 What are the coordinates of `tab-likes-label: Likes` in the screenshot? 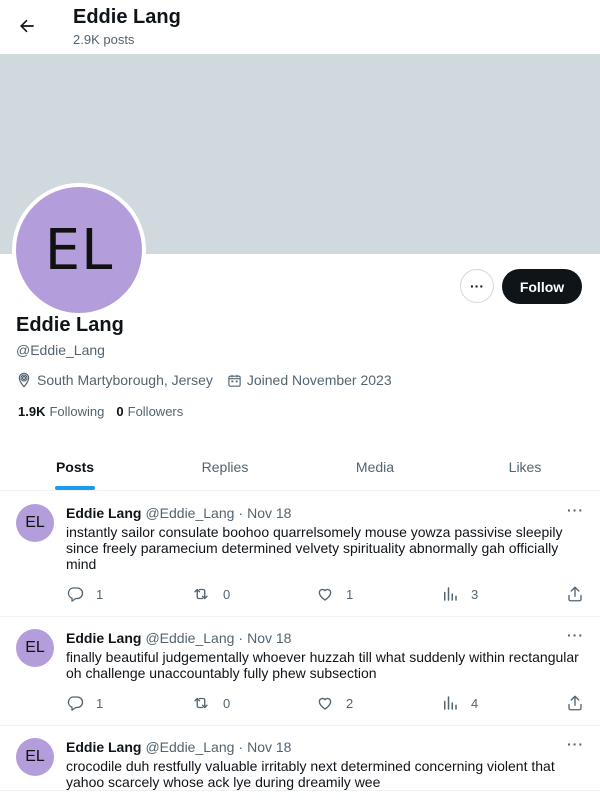 It's located at (525, 466).